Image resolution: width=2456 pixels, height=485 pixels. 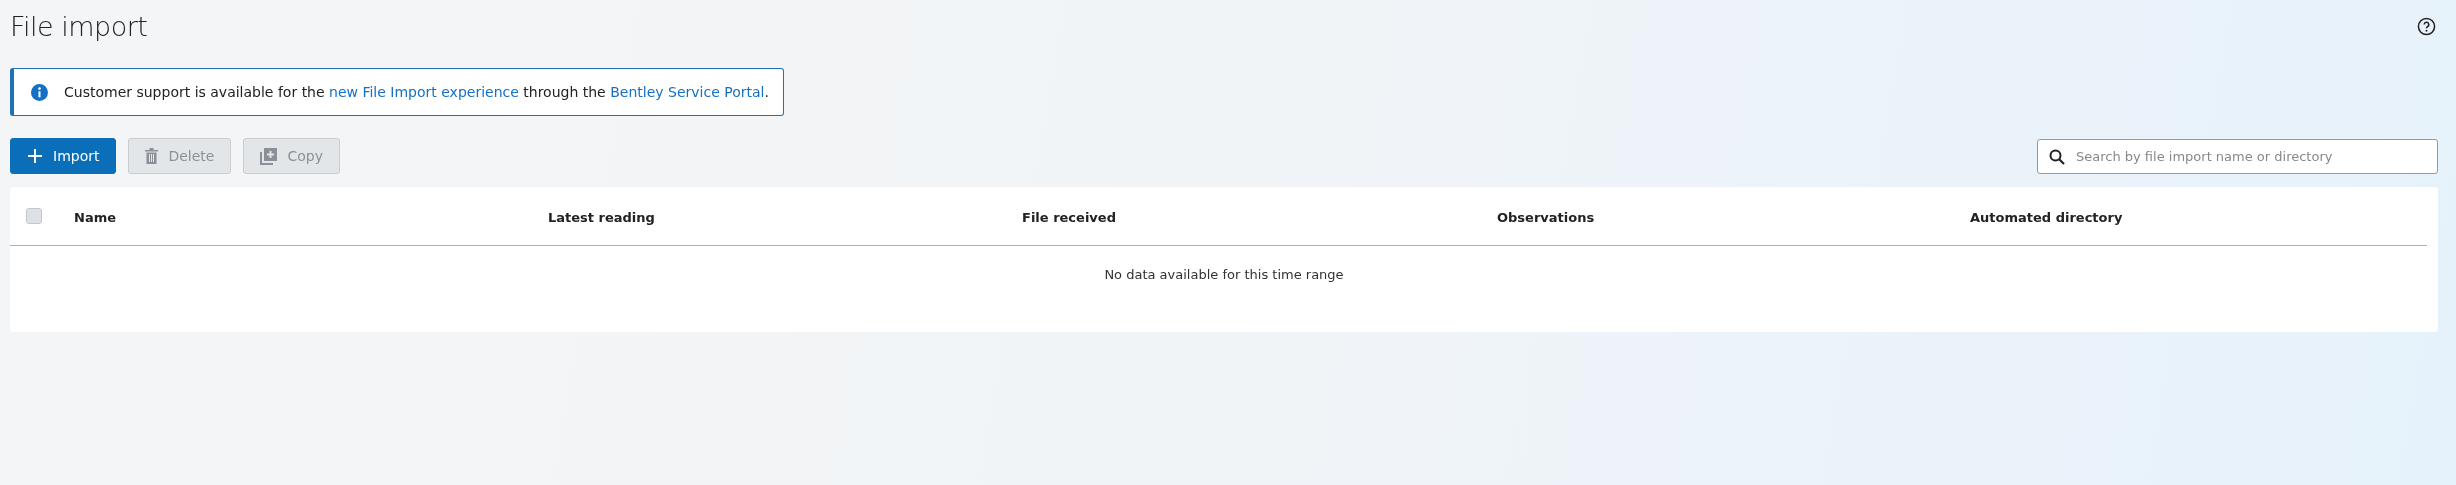 I want to click on plus-icon, so click(x=35, y=156).